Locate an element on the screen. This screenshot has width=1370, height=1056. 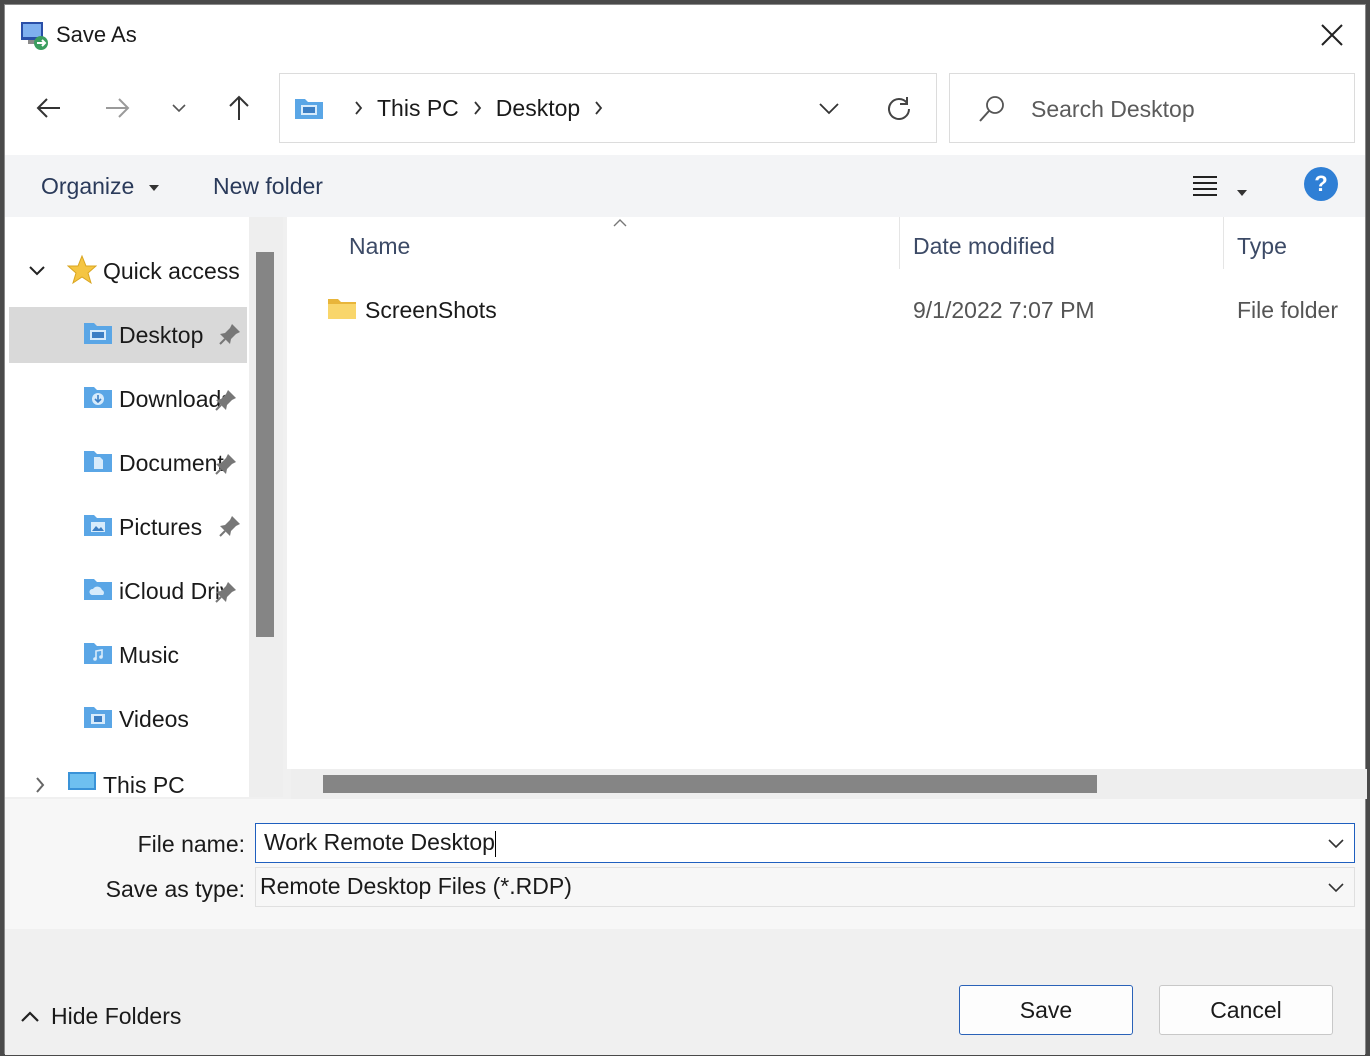
documents-folder-icon is located at coordinates (98, 461).